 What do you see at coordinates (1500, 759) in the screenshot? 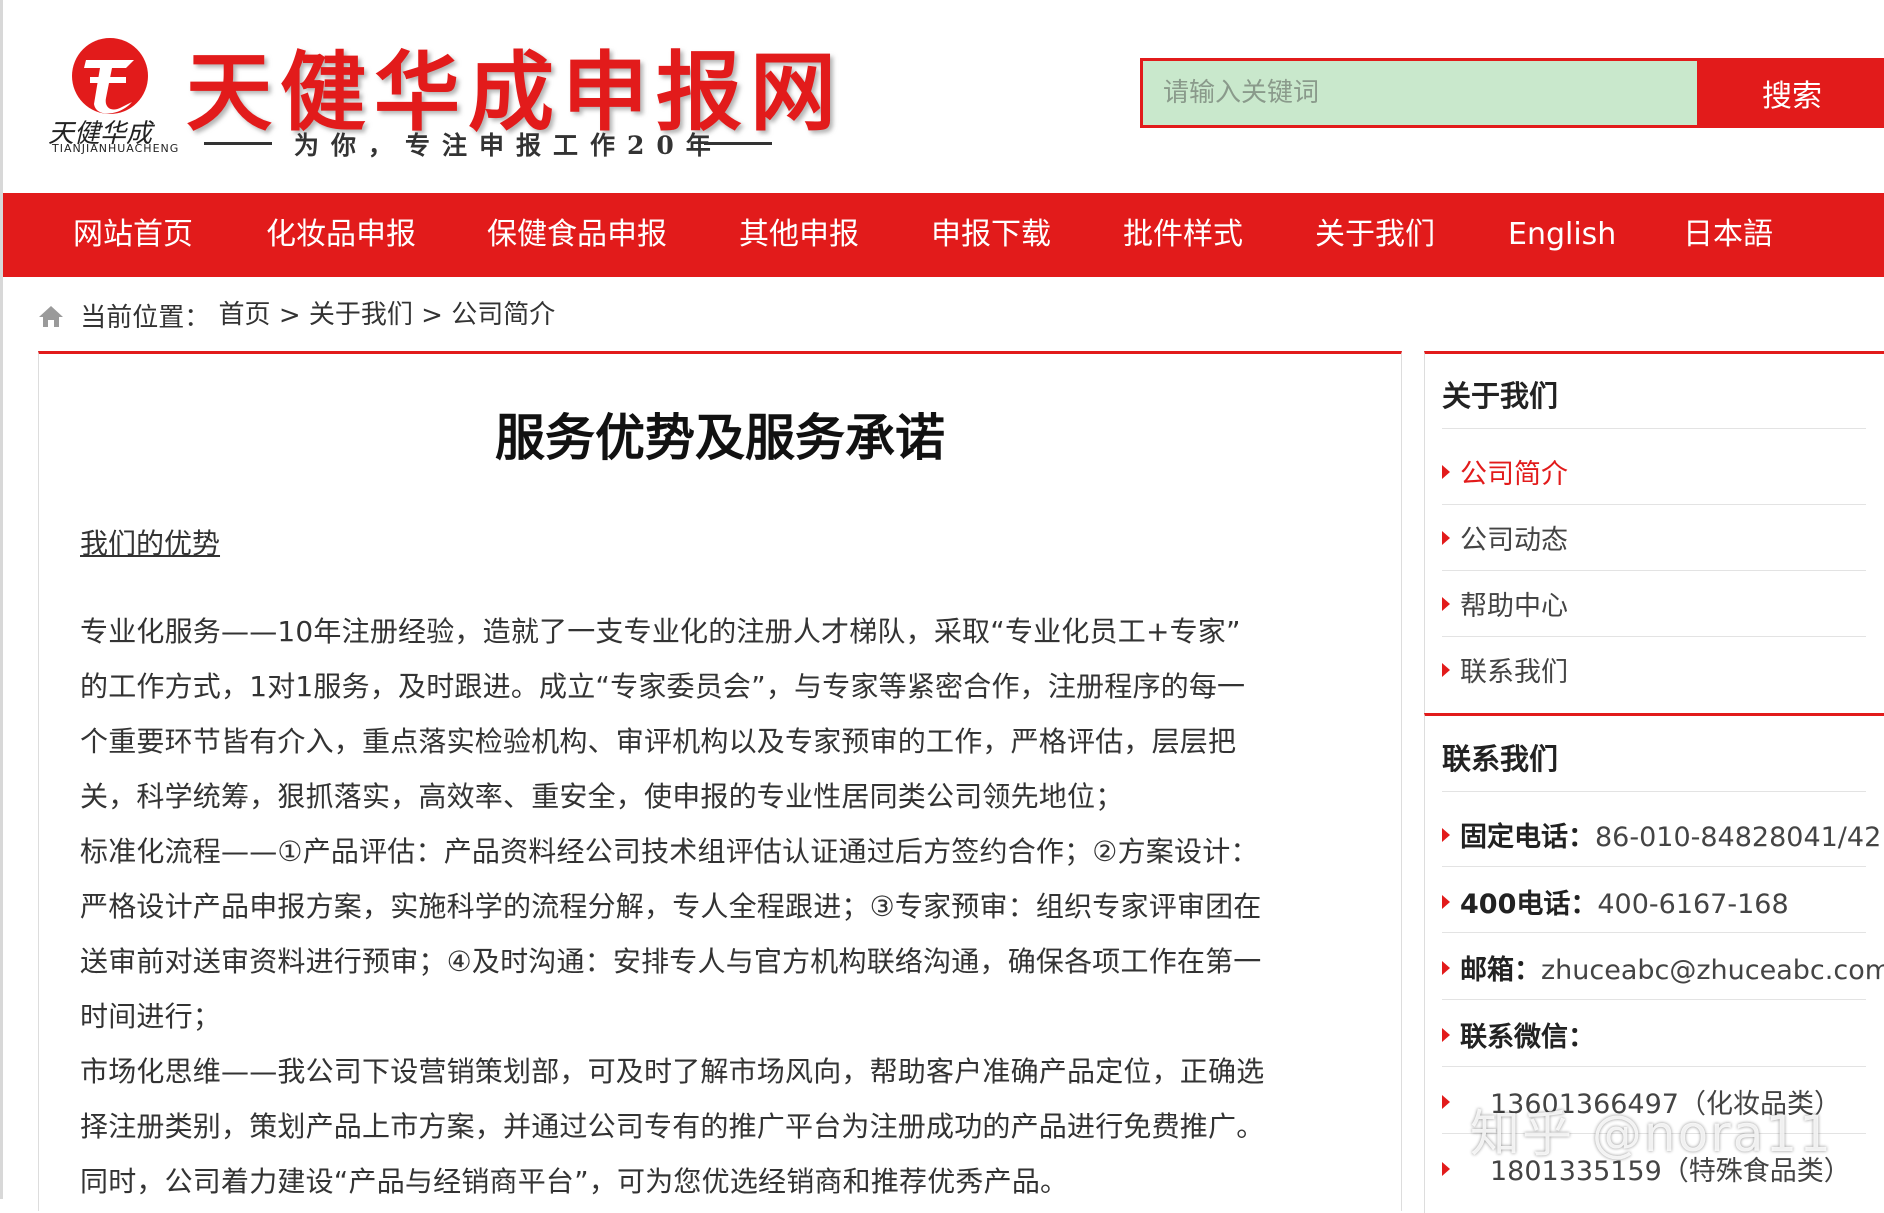
I see `sidebar-contact-title: 联系我们` at bounding box center [1500, 759].